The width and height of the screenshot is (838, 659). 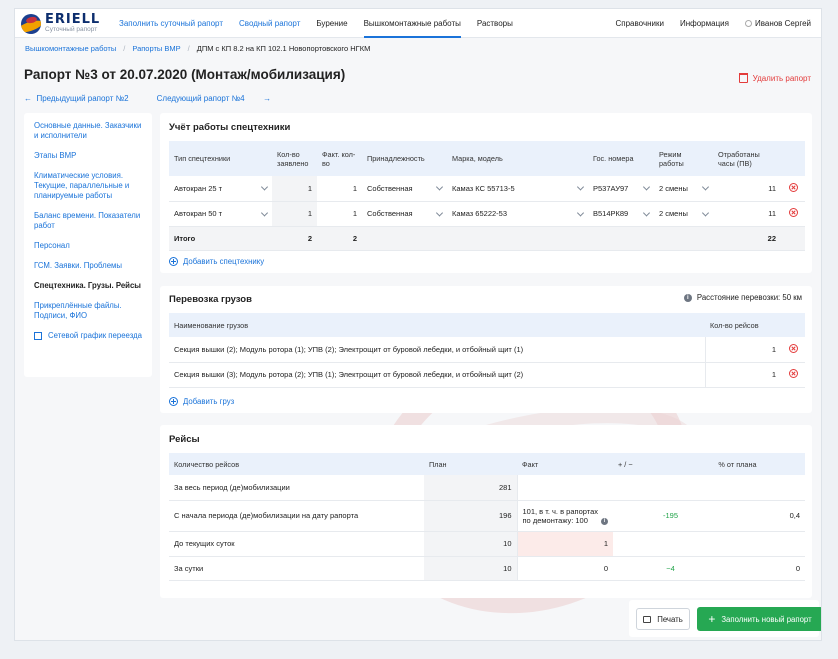 What do you see at coordinates (296, 464) in the screenshot?
I see `col-trips-label: Количество рейсов` at bounding box center [296, 464].